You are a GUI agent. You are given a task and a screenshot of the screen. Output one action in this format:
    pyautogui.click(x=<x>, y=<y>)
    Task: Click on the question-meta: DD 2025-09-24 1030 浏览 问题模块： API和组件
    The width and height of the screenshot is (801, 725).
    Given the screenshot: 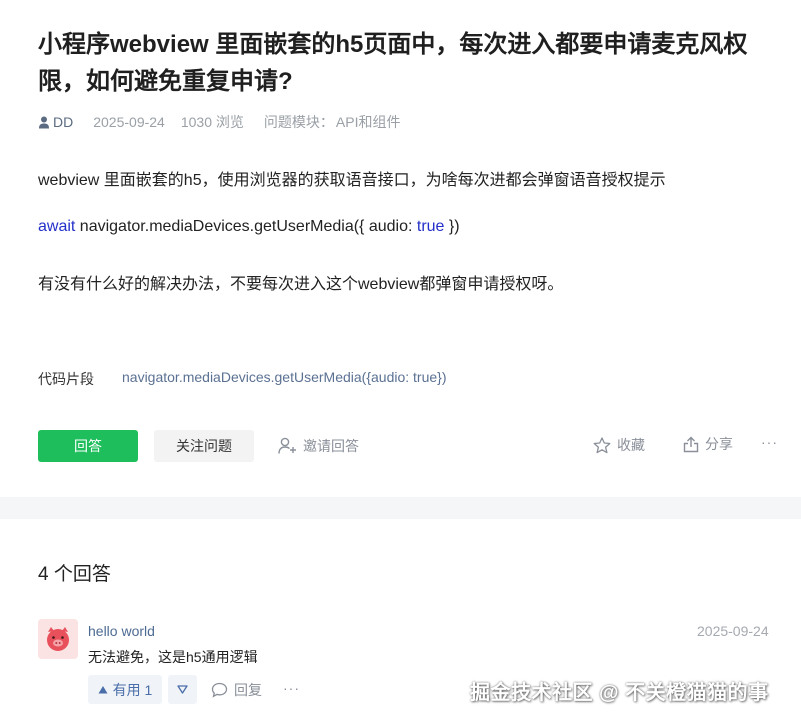 What is the action you would take?
    pyautogui.click(x=219, y=122)
    